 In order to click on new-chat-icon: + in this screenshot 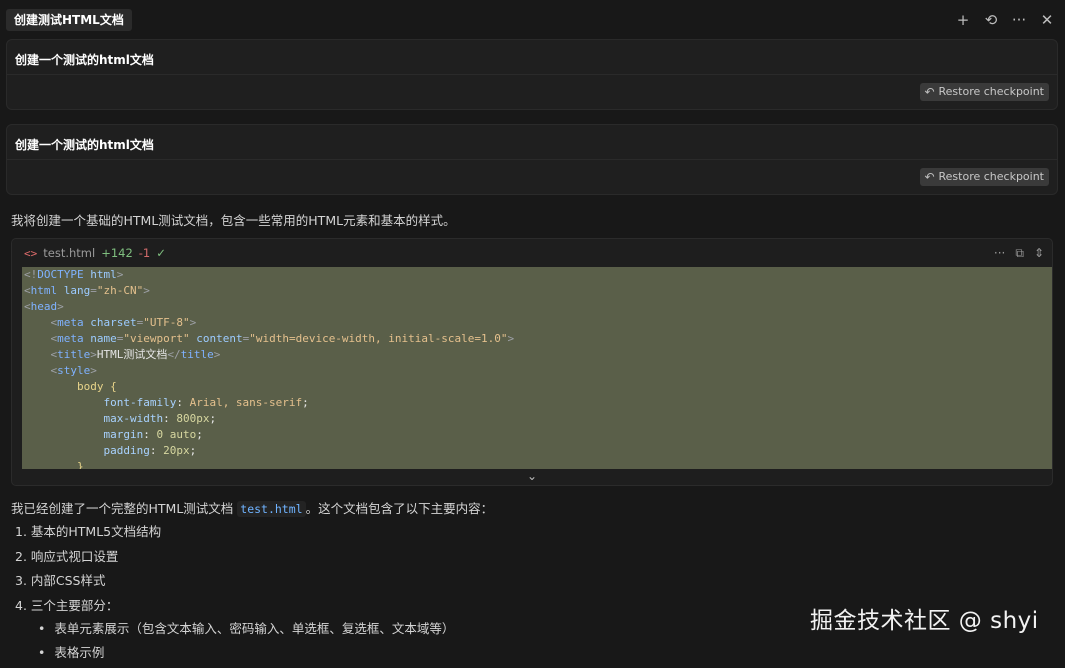, I will do `click(963, 20)`.